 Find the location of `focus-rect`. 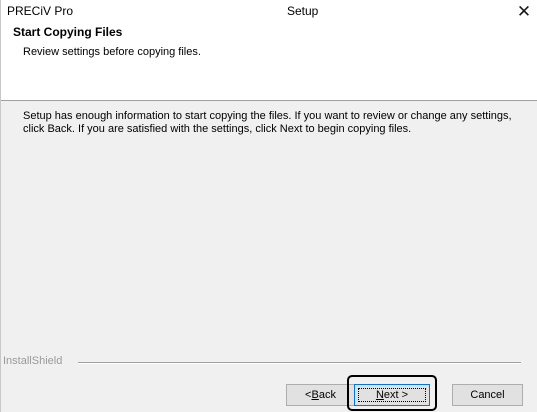

focus-rect is located at coordinates (392, 395).